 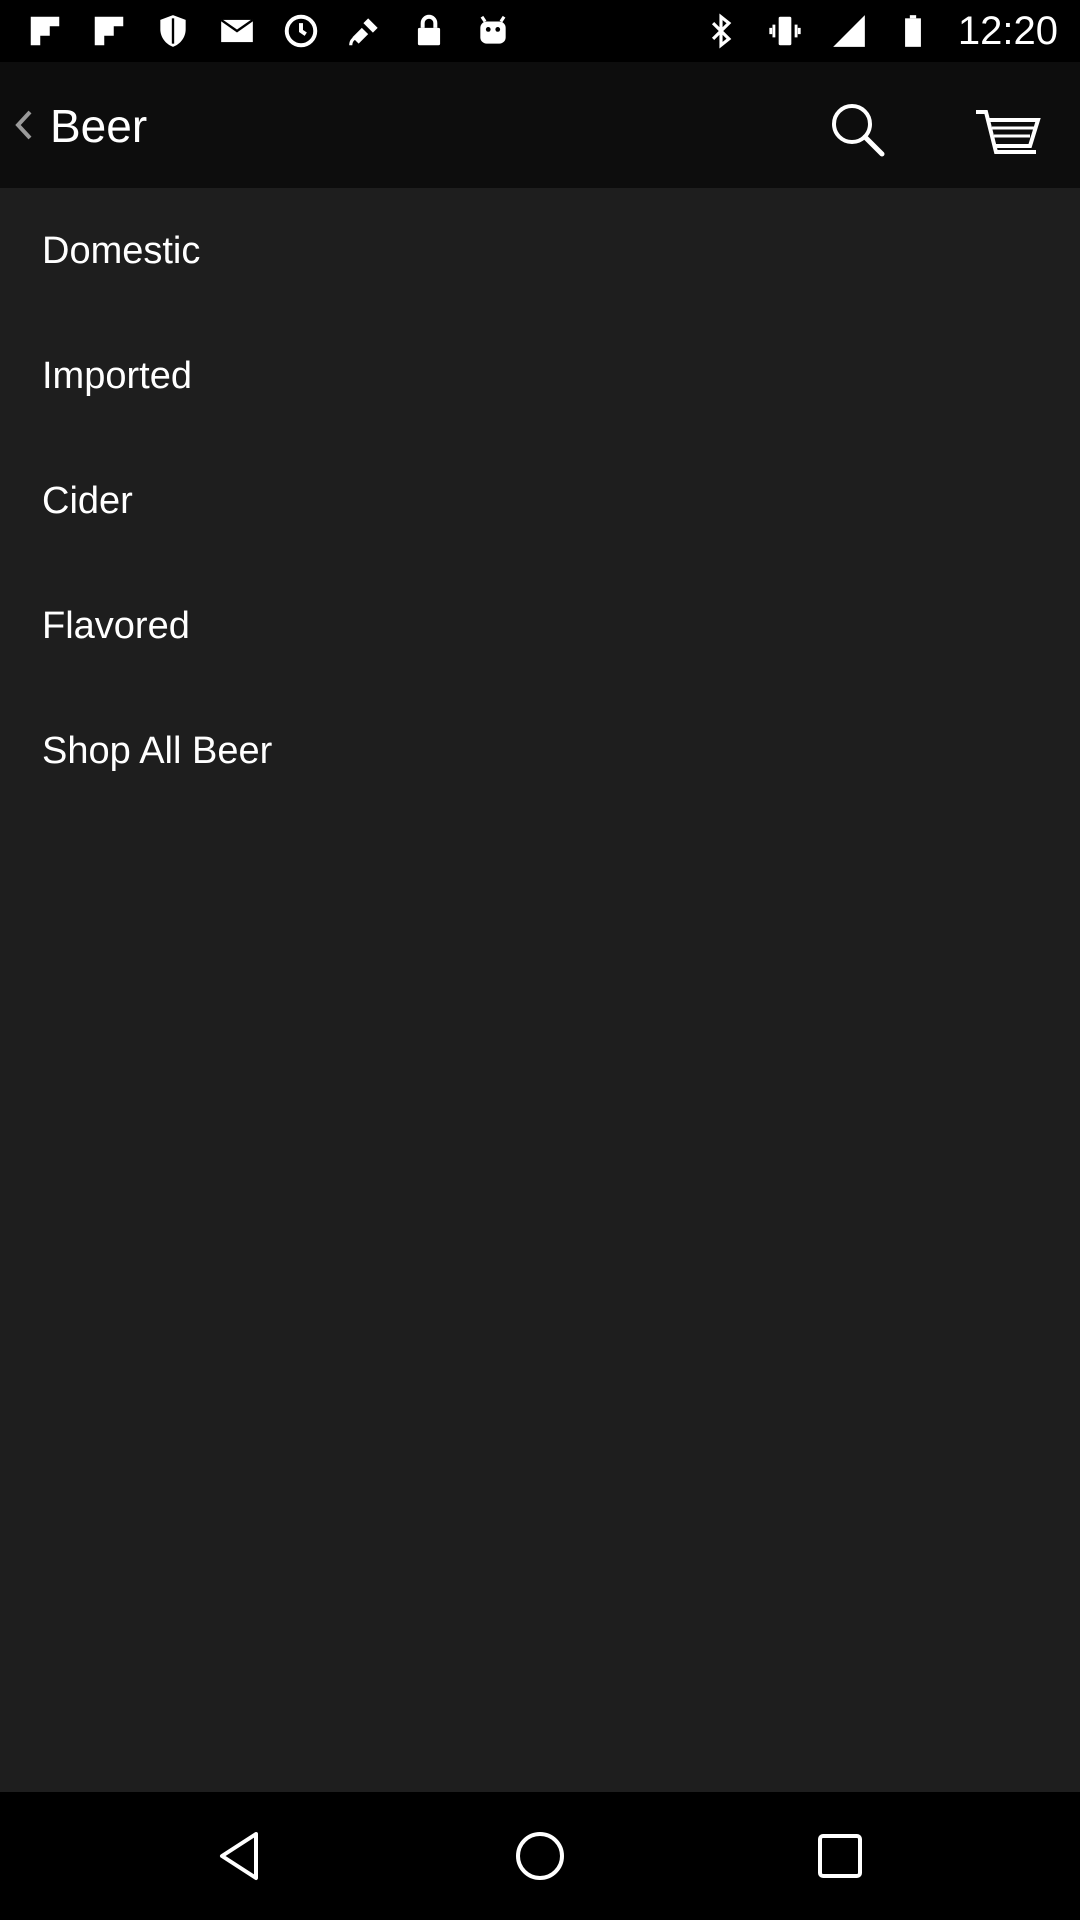 I want to click on bluetooth-icon, so click(x=721, y=31).